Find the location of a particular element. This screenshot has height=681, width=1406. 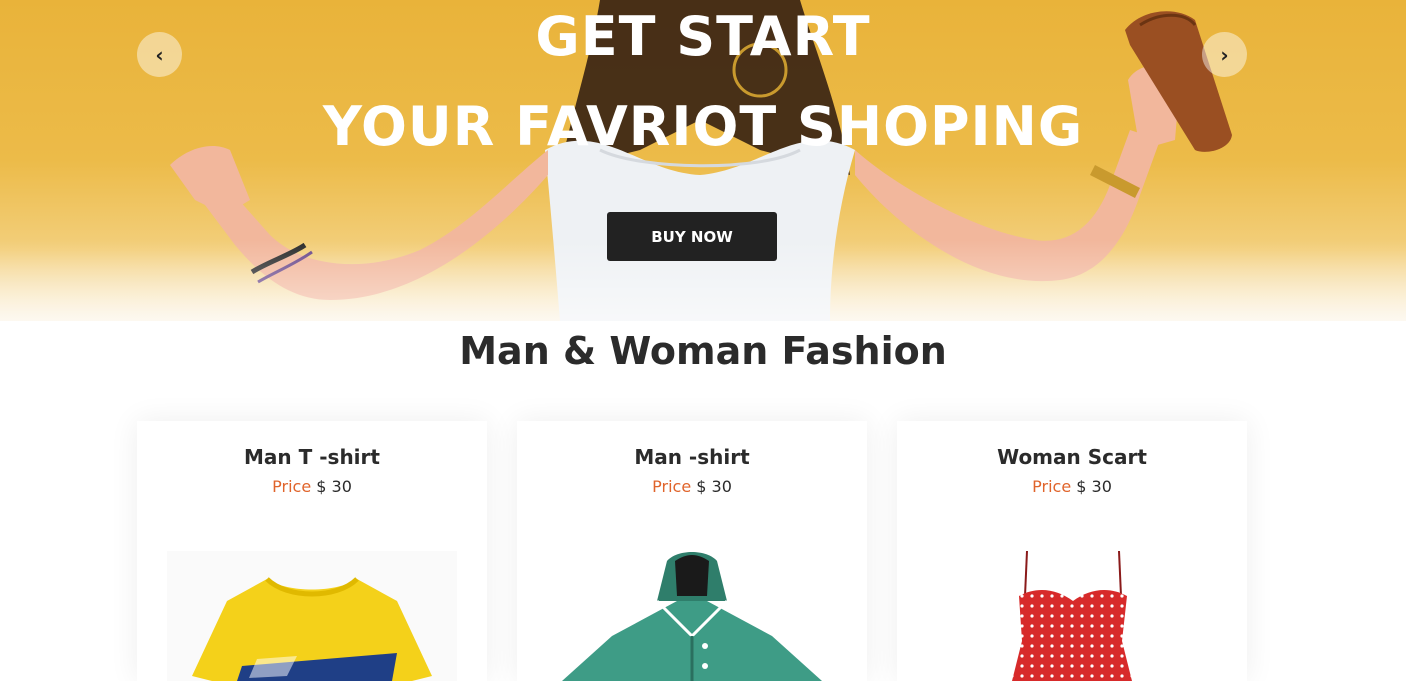

carousel-prev-button: ‹ is located at coordinates (159, 54).